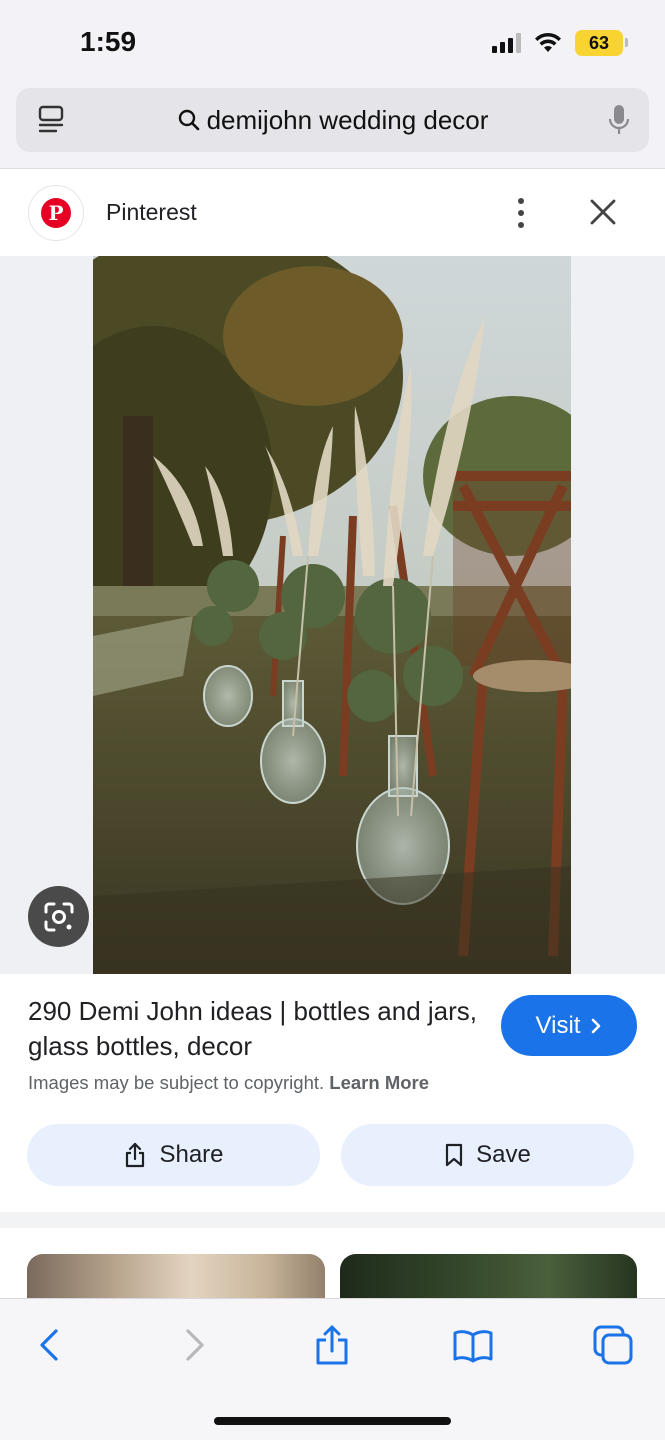 This screenshot has width=665, height=1440. What do you see at coordinates (473, 1345) in the screenshot?
I see `bookmarks-book-icon` at bounding box center [473, 1345].